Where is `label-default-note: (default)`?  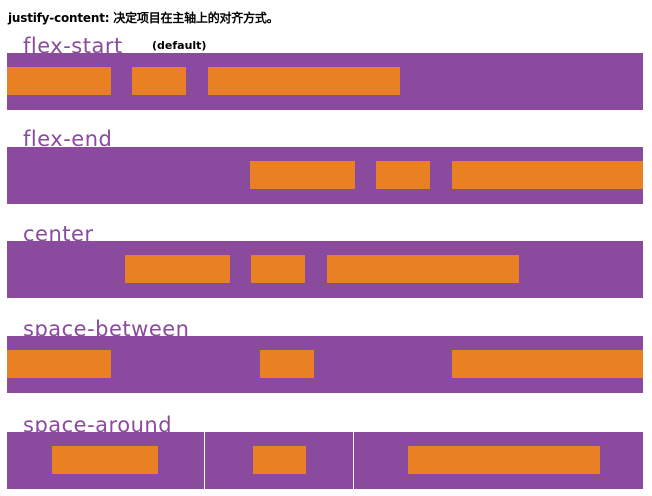
label-default-note: (default) is located at coordinates (179, 45).